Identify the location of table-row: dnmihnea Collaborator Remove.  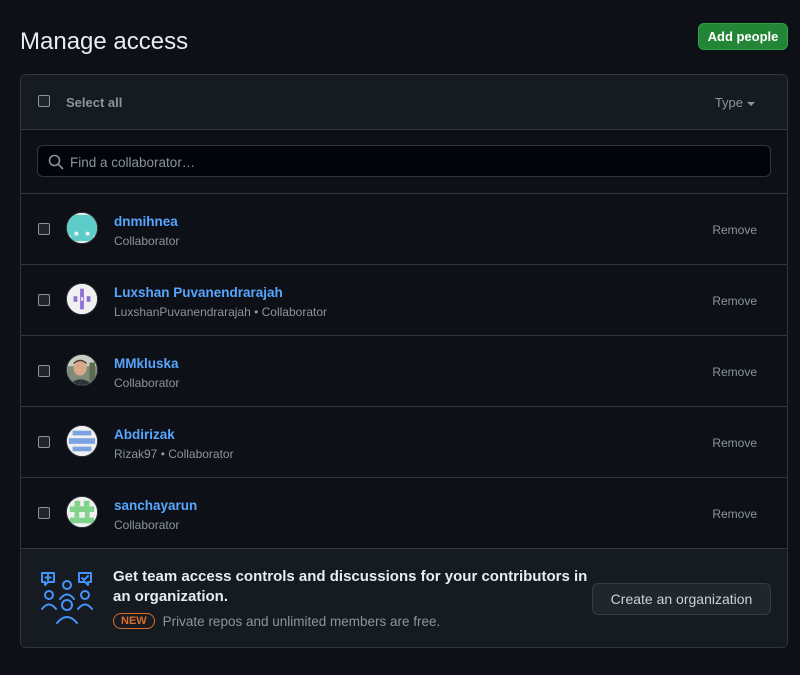
(404, 229).